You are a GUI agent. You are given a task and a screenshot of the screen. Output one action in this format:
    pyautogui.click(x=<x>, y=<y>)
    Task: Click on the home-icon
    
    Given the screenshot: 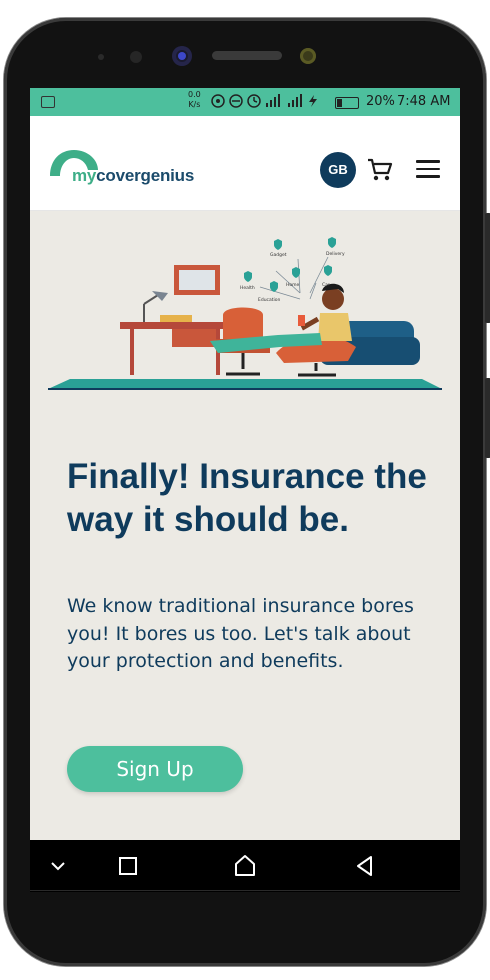 What is the action you would take?
    pyautogui.click(x=245, y=866)
    